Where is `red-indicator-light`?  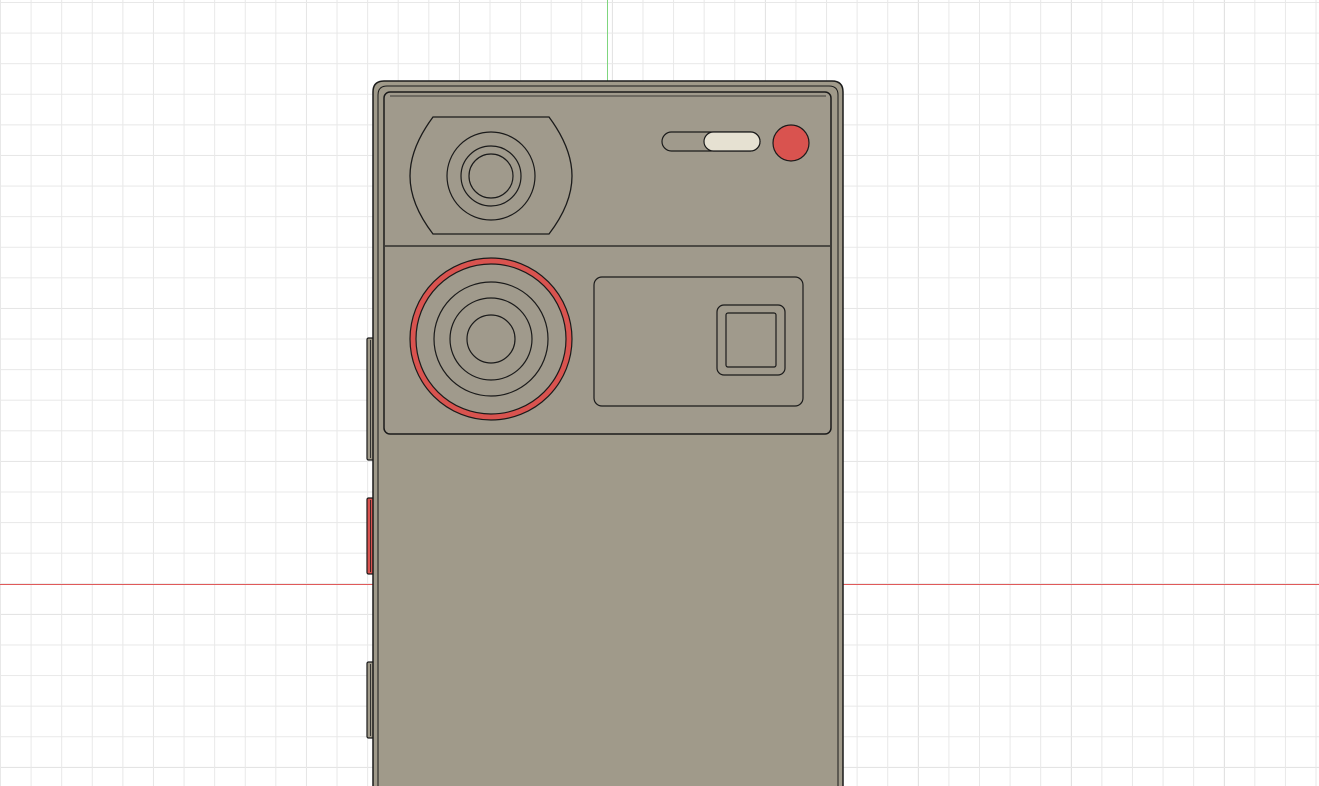
red-indicator-light is located at coordinates (791, 143).